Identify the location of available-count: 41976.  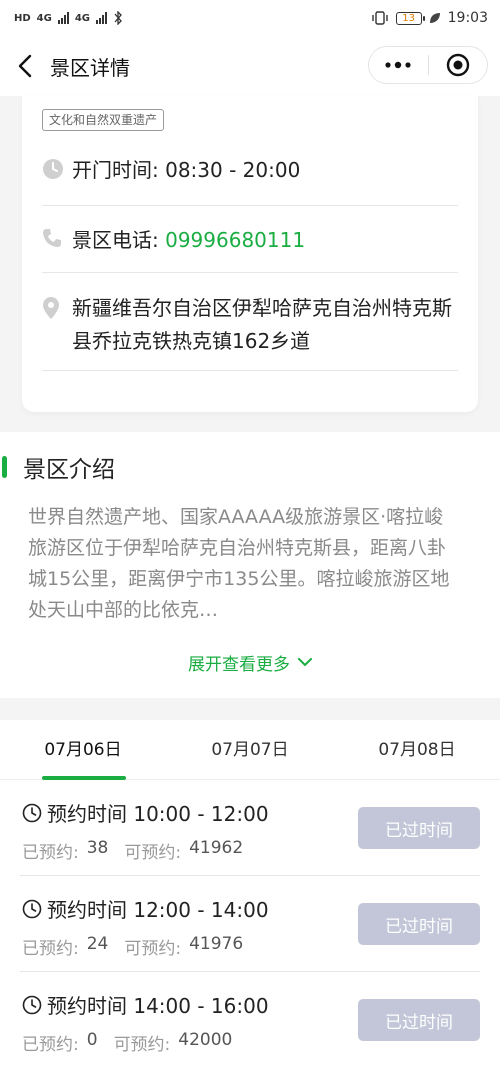
(216, 944).